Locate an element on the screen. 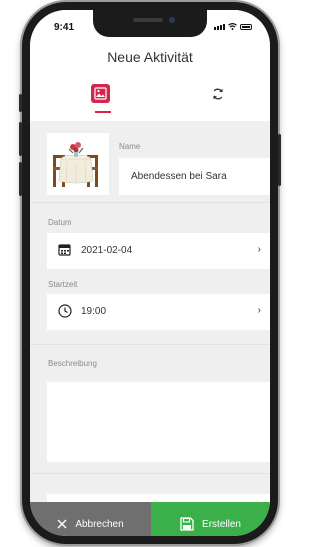 The width and height of the screenshot is (320, 547). tab-gallery is located at coordinates (100, 99).